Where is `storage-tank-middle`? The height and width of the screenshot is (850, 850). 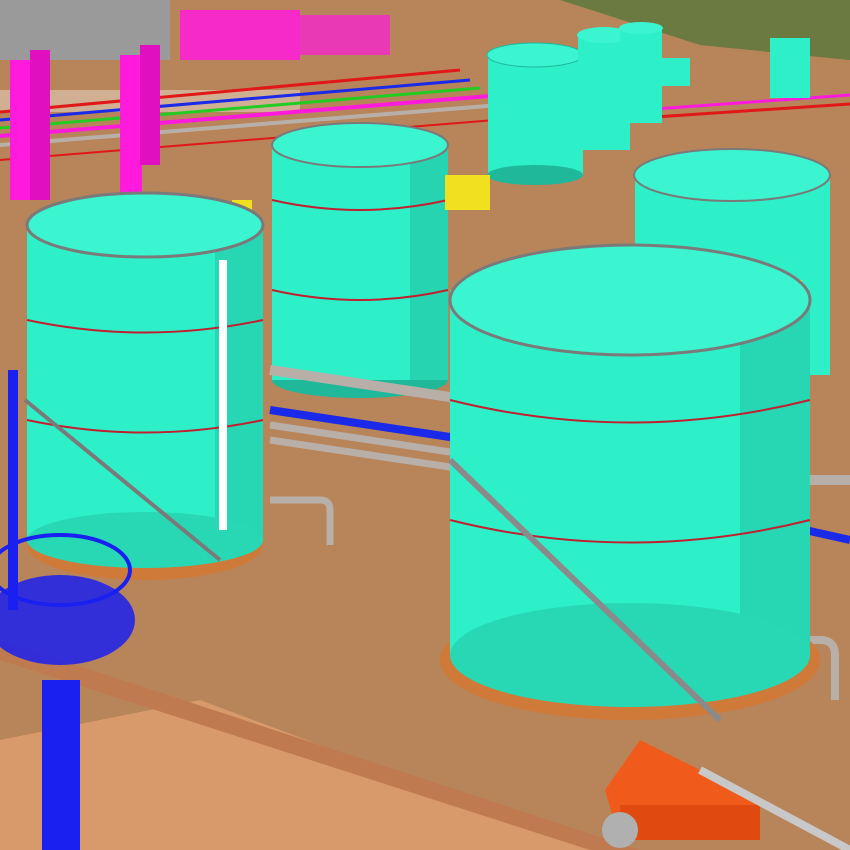 storage-tank-middle is located at coordinates (360, 260).